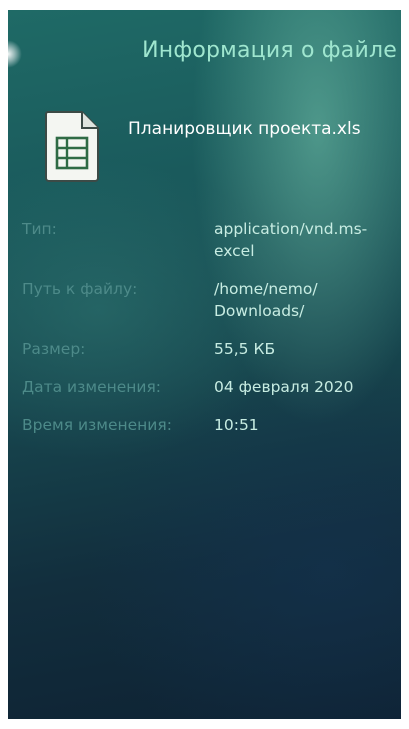  I want to click on detail-label: Путь к файлу:, so click(80, 289).